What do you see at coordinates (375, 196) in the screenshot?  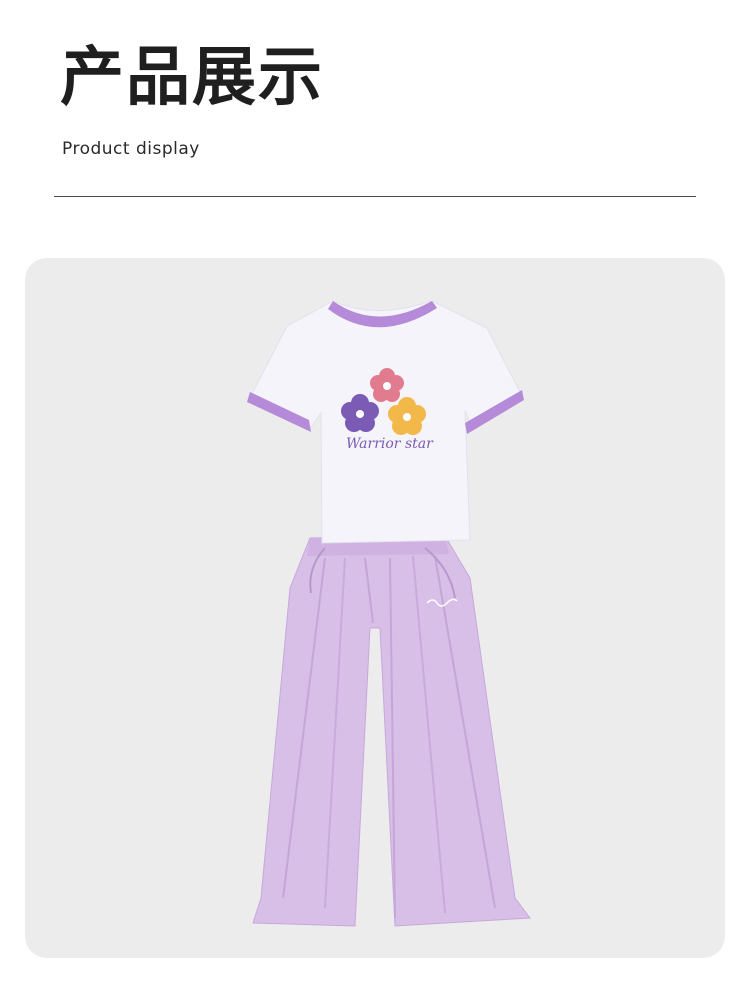 I see `header-divider` at bounding box center [375, 196].